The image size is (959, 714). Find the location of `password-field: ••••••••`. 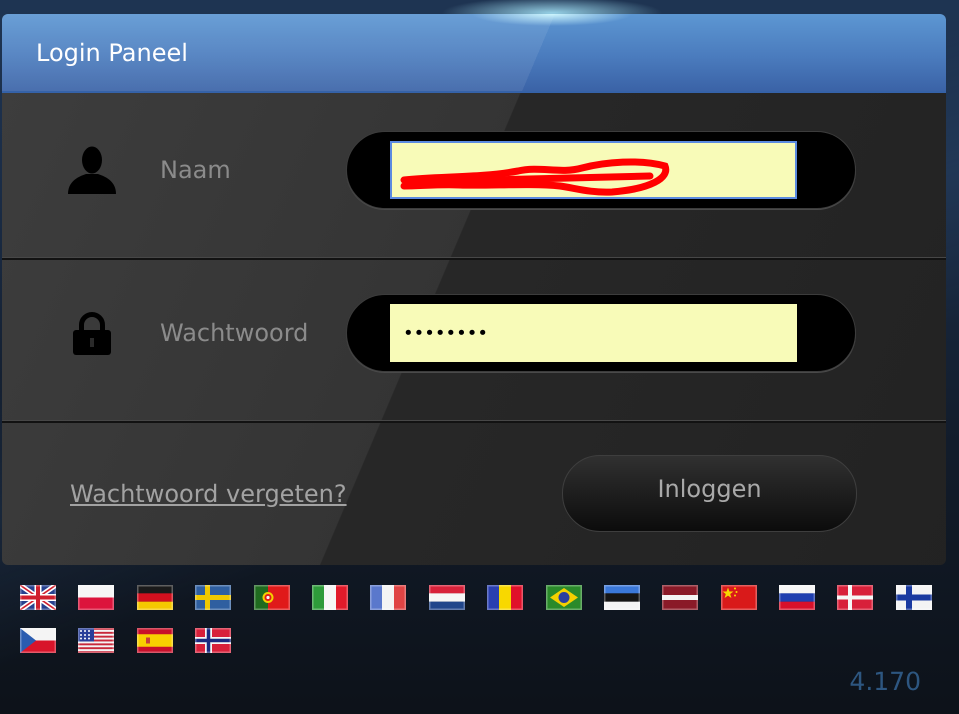

password-field: •••••••• is located at coordinates (593, 333).